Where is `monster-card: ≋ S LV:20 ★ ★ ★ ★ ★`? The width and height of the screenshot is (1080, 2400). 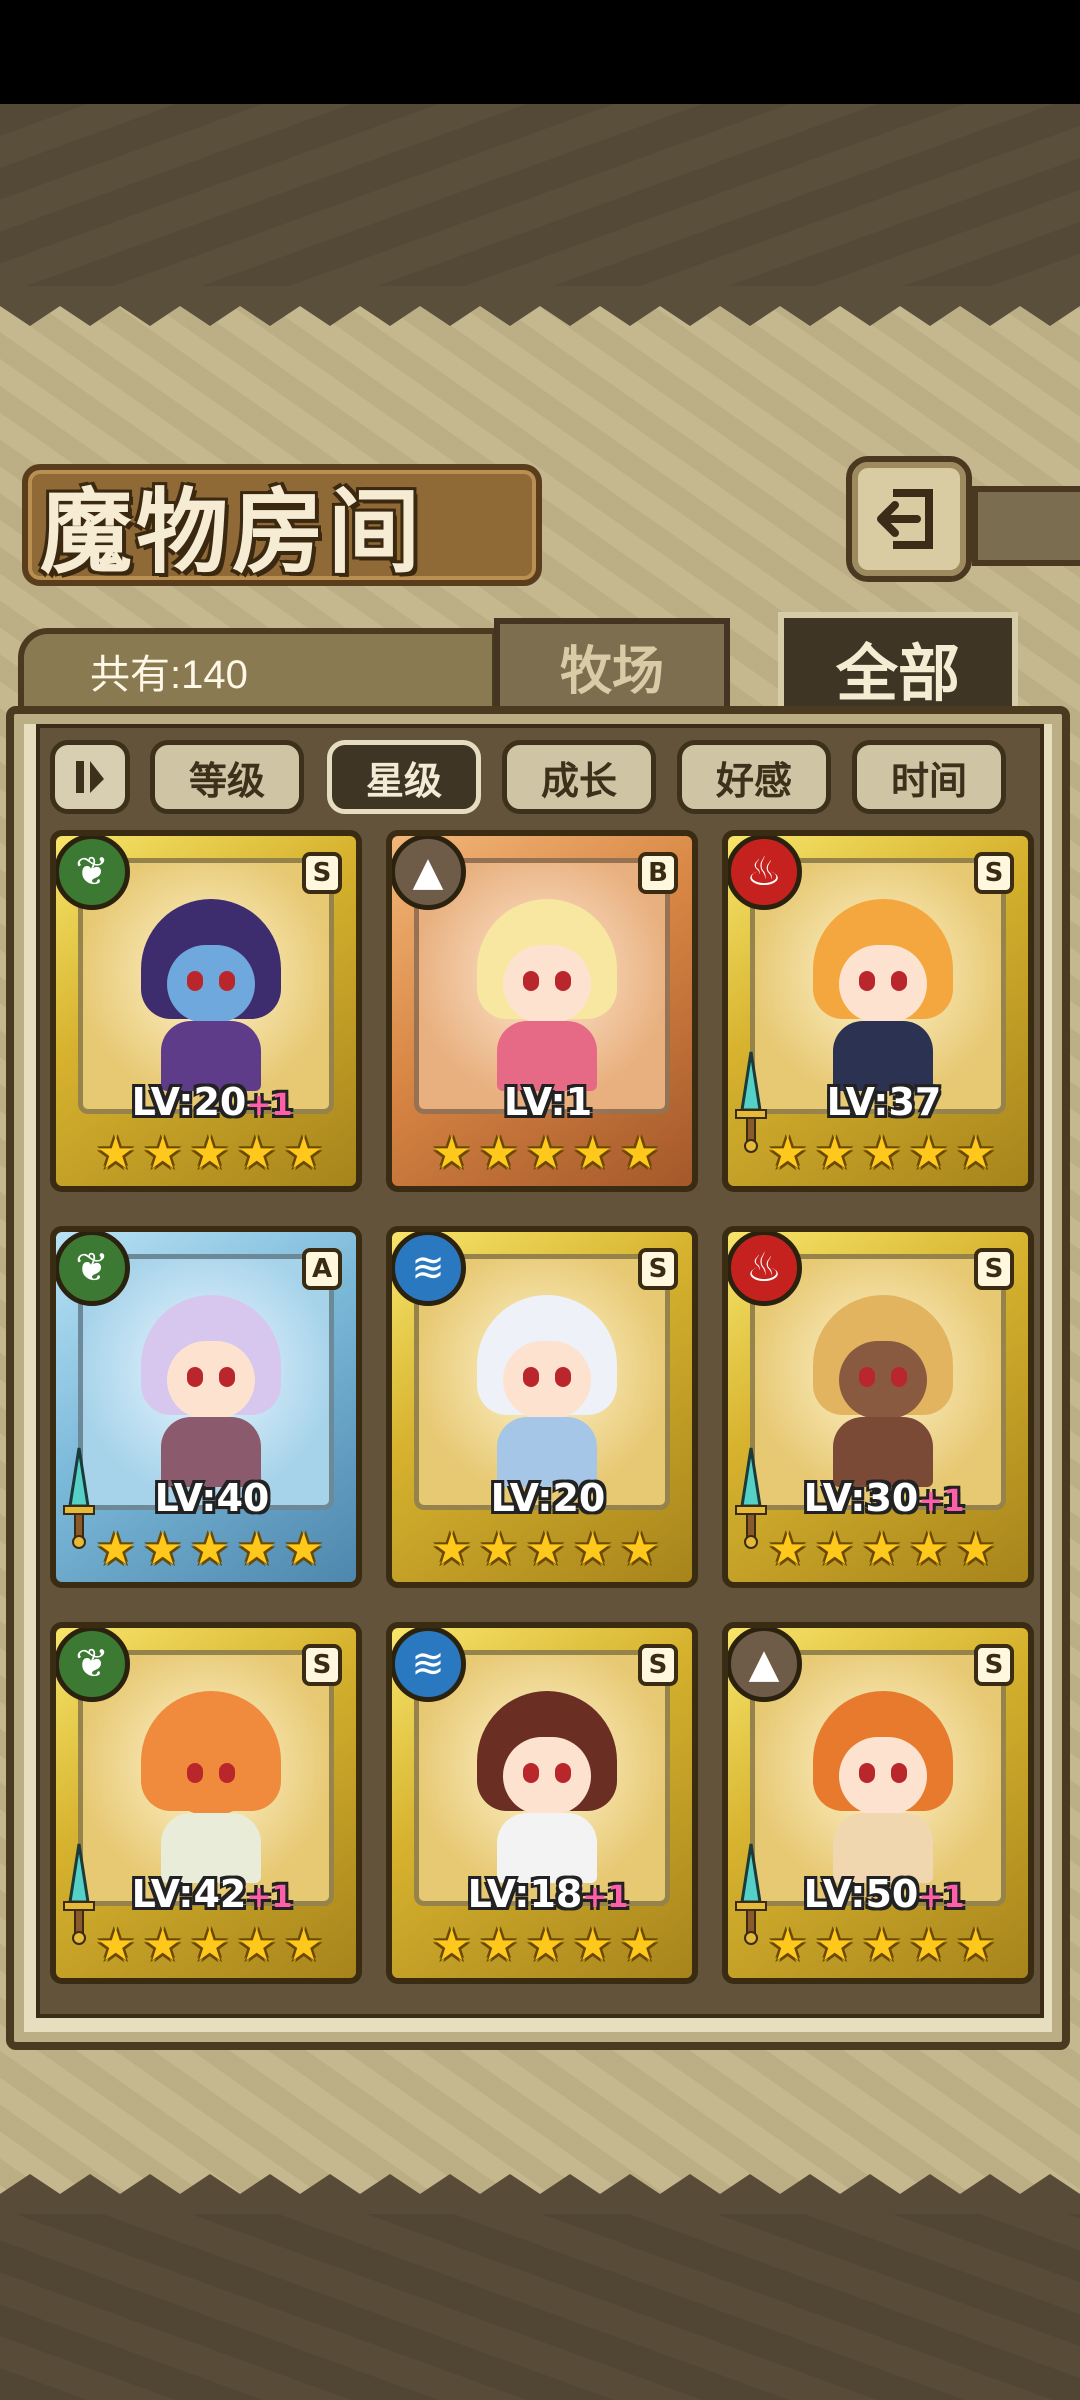
monster-card: ≋ S LV:20 ★ ★ ★ ★ ★ is located at coordinates (542, 1407).